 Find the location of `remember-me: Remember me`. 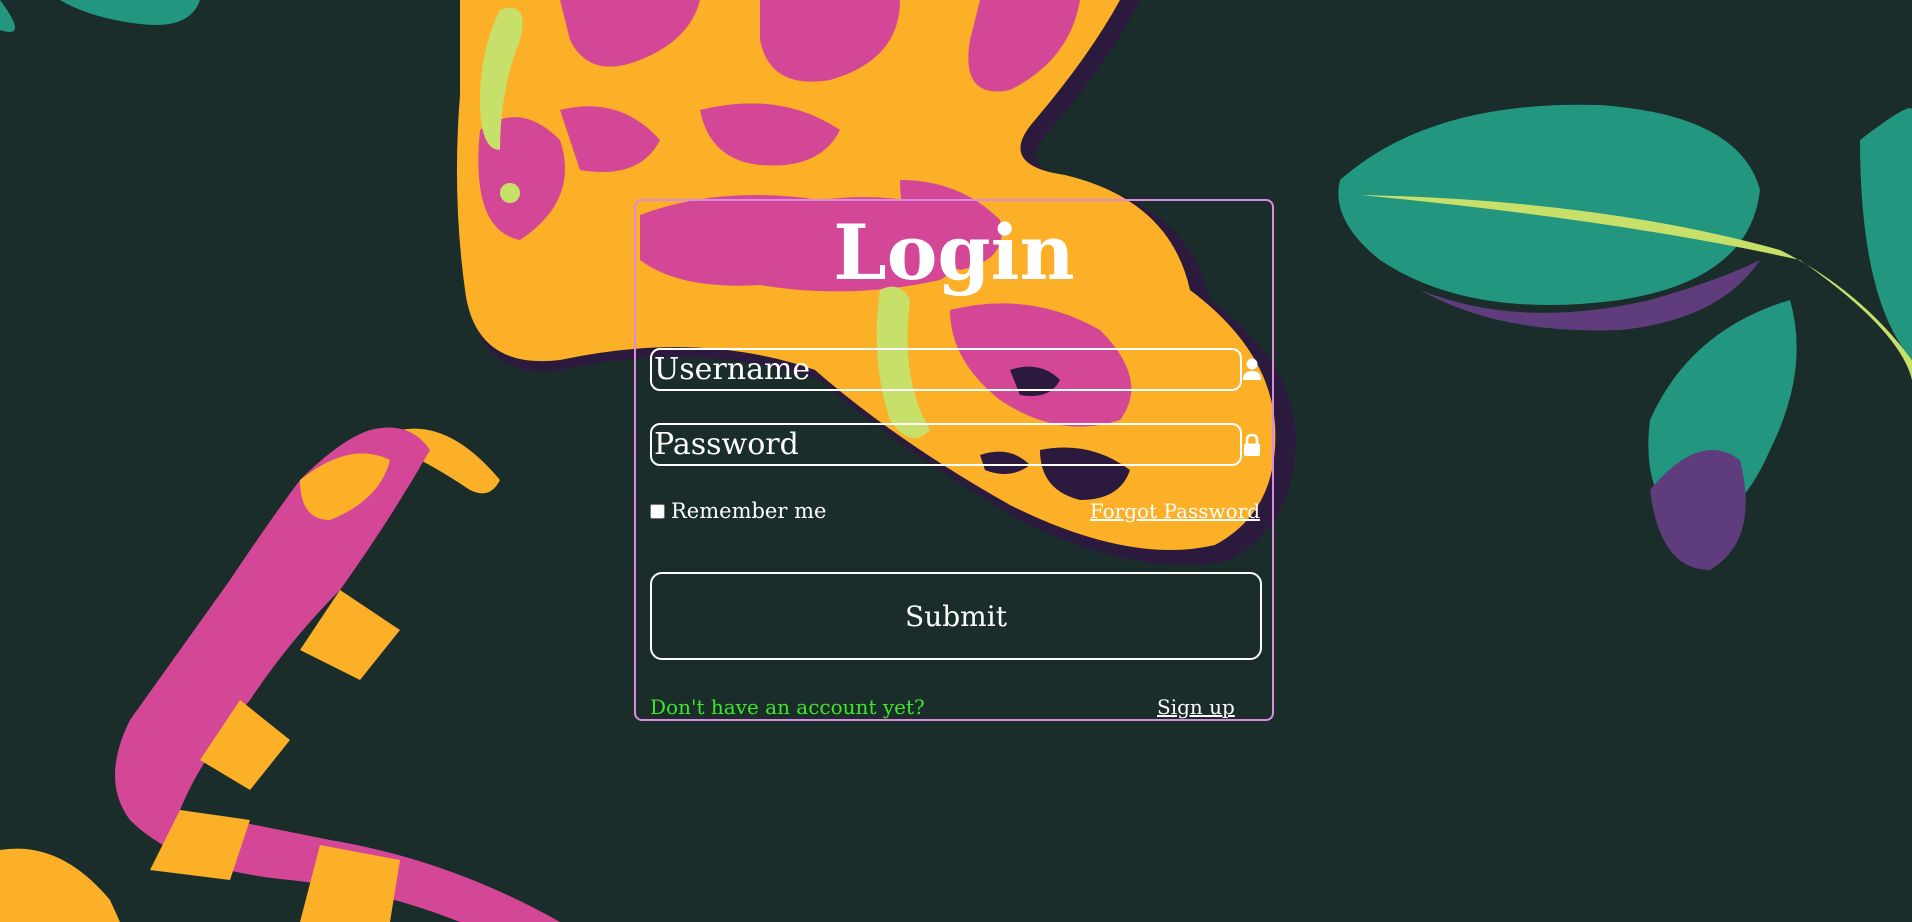

remember-me: Remember me is located at coordinates (738, 511).